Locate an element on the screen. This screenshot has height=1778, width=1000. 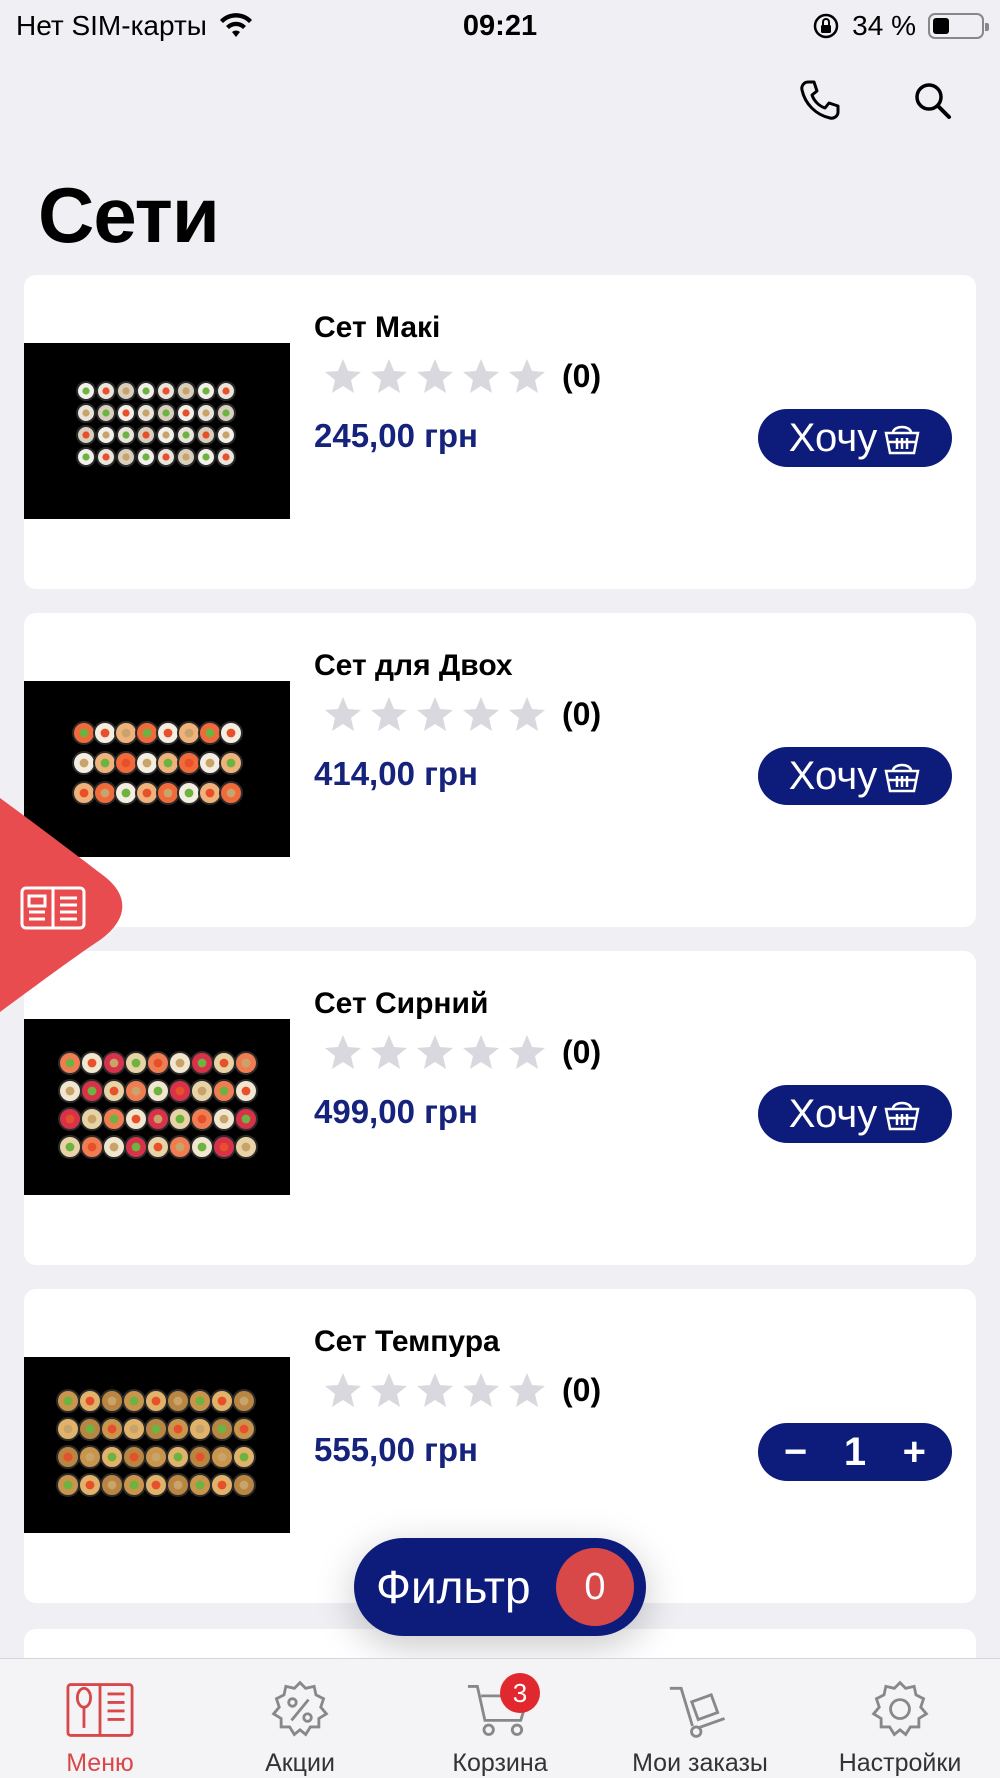
product-name: Сет Макі is located at coordinates (377, 327).